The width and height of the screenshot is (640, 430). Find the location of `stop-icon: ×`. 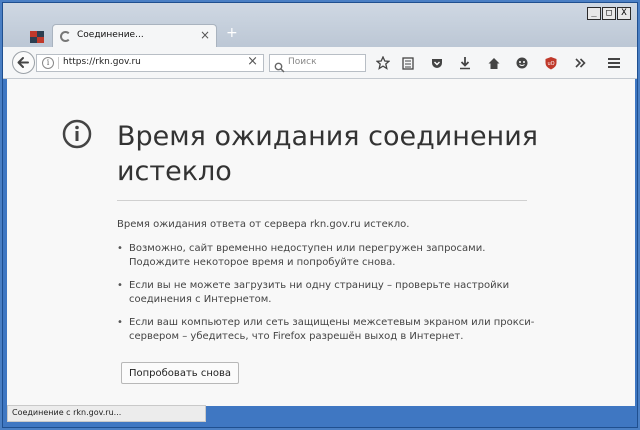

stop-icon: × is located at coordinates (252, 61).